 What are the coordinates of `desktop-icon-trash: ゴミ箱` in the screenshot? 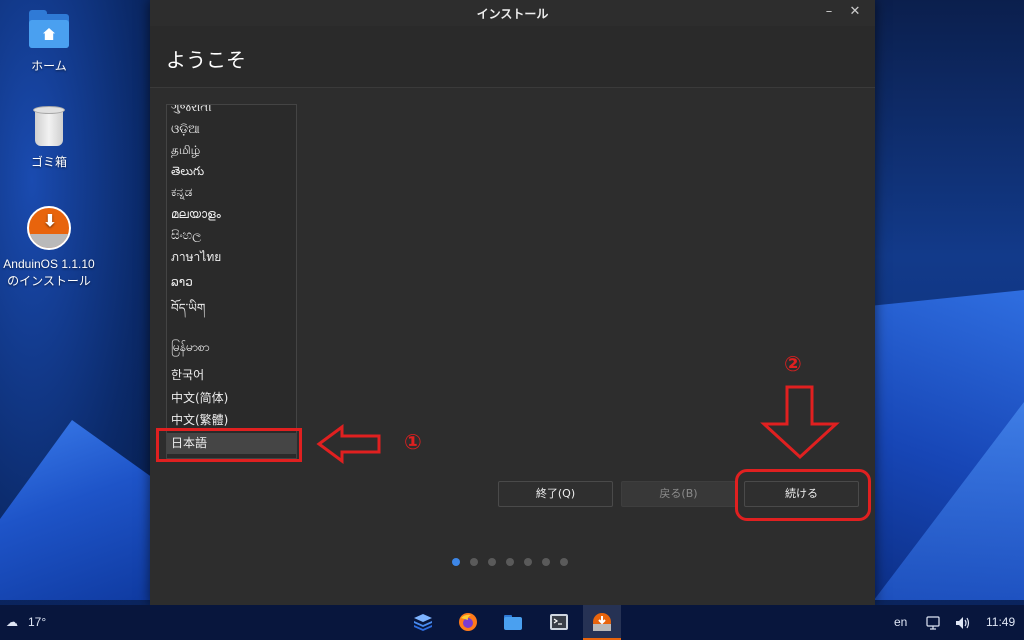 It's located at (52, 137).